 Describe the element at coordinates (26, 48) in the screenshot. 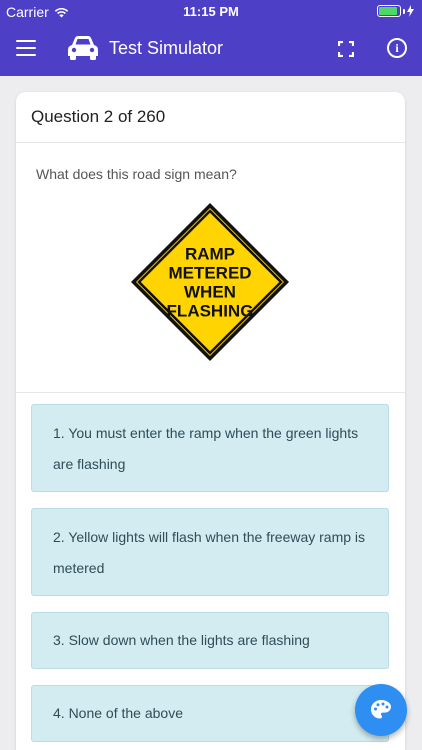

I see `menu-icon` at that location.